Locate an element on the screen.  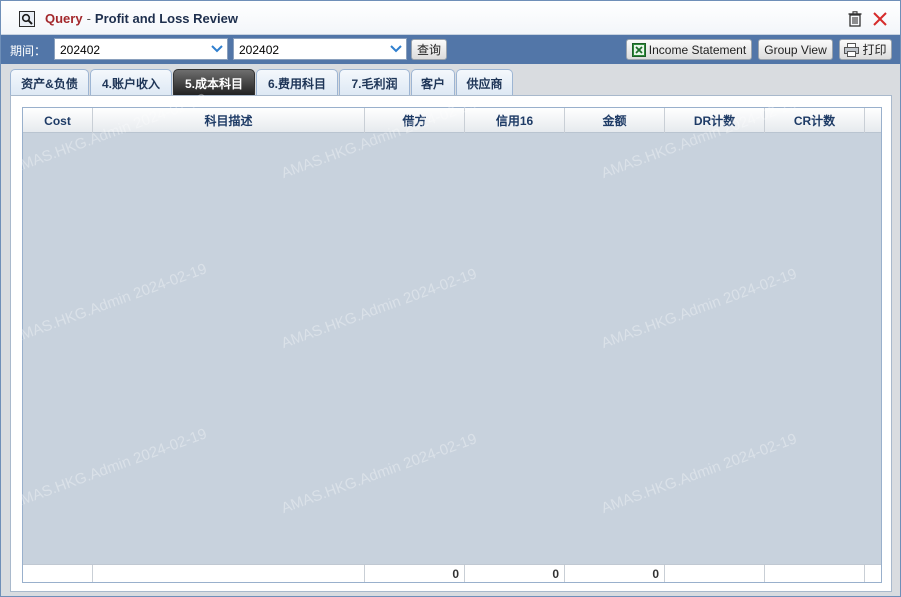
tab-label: 供应商 is located at coordinates (484, 83).